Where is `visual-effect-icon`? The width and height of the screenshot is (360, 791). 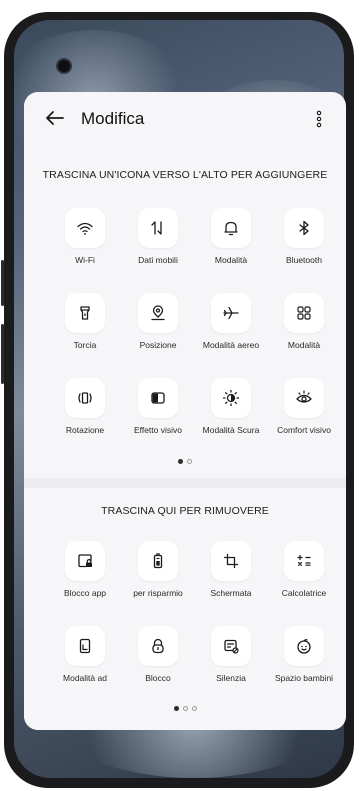
visual-effect-icon is located at coordinates (158, 398).